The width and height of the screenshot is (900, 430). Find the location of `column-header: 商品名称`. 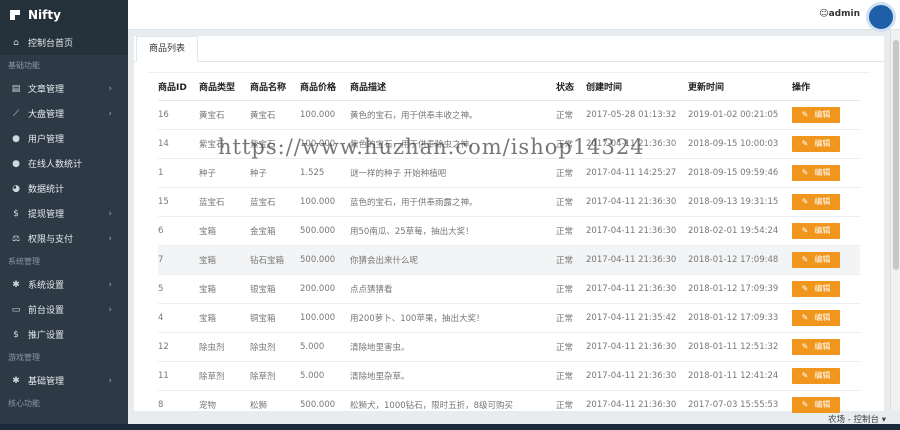

column-header: 商品名称 is located at coordinates (275, 87).